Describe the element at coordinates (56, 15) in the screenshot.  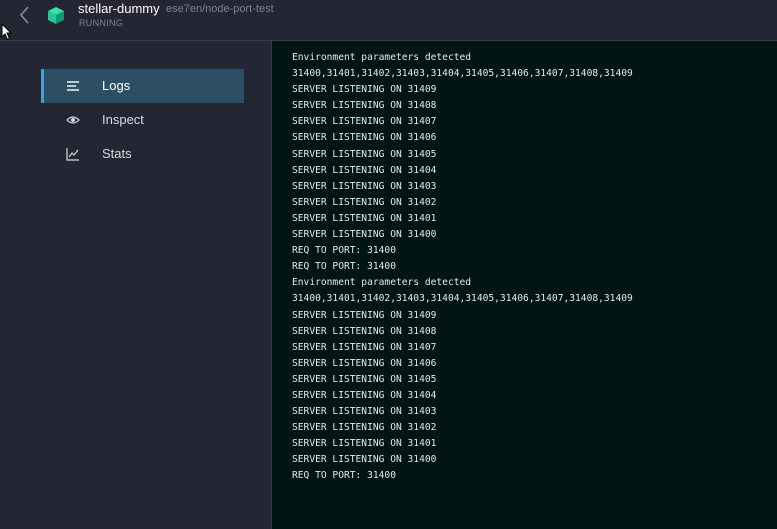
I see `cube-icon` at that location.